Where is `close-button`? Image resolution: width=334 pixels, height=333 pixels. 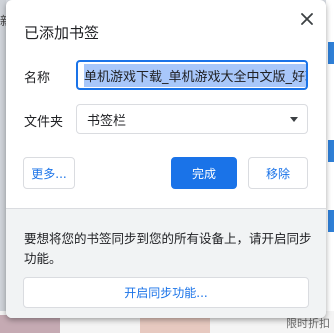 close-button is located at coordinates (307, 19).